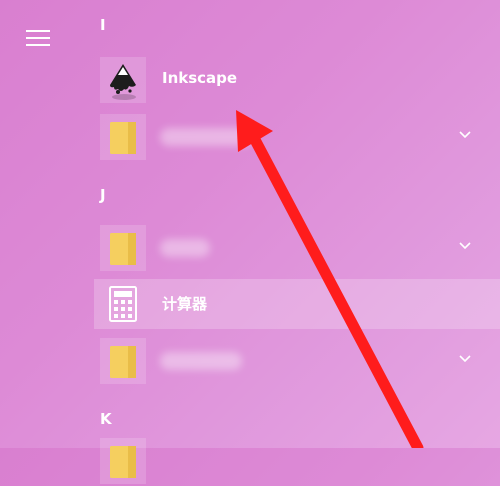 The width and height of the screenshot is (500, 486). I want to click on app-label-inkscape: Inkscape, so click(200, 78).